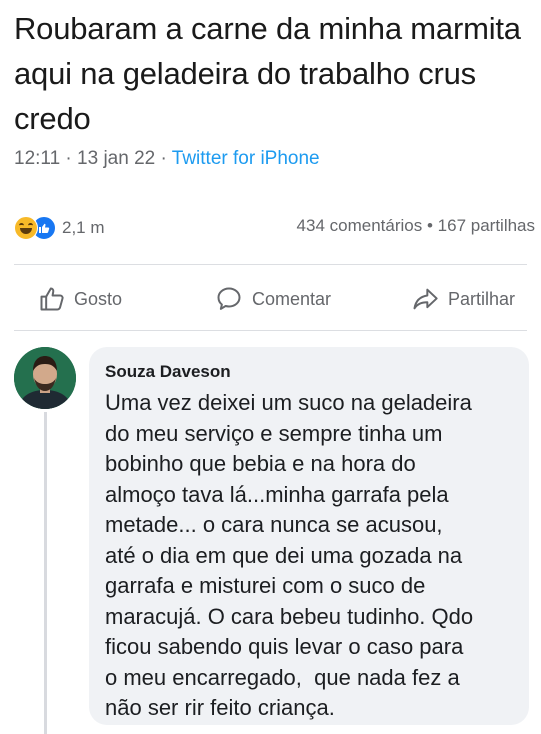 This screenshot has width=541, height=734. What do you see at coordinates (26, 228) in the screenshot?
I see `haha-emoji-icon` at bounding box center [26, 228].